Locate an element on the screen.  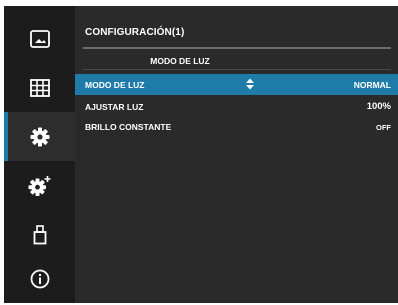
setting-label: AJUSTAR LUZ is located at coordinates (114, 107).